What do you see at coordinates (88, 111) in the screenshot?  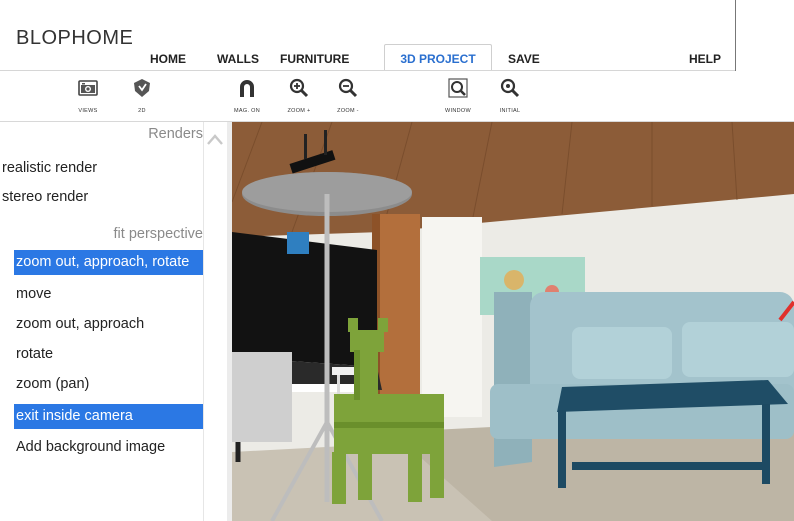 I see `views-label: VIEWS` at bounding box center [88, 111].